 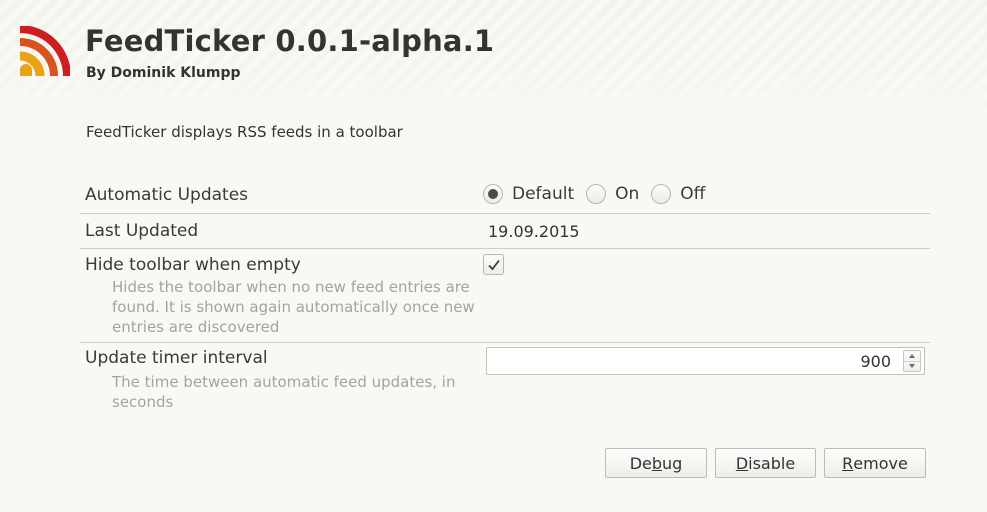 I want to click on chevron-down-icon, so click(x=912, y=366).